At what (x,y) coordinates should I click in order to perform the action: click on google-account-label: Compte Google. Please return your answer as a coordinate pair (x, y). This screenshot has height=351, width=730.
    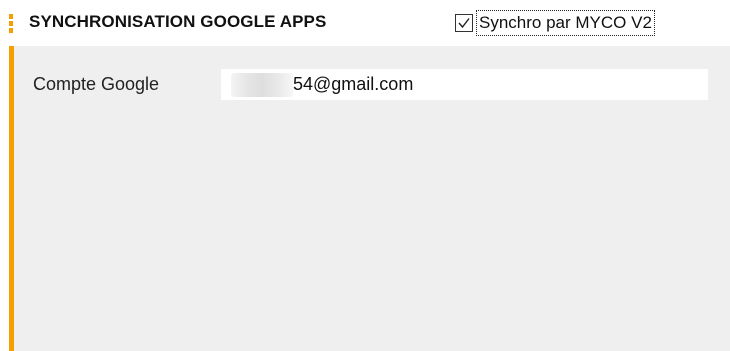
    Looking at the image, I should click on (96, 84).